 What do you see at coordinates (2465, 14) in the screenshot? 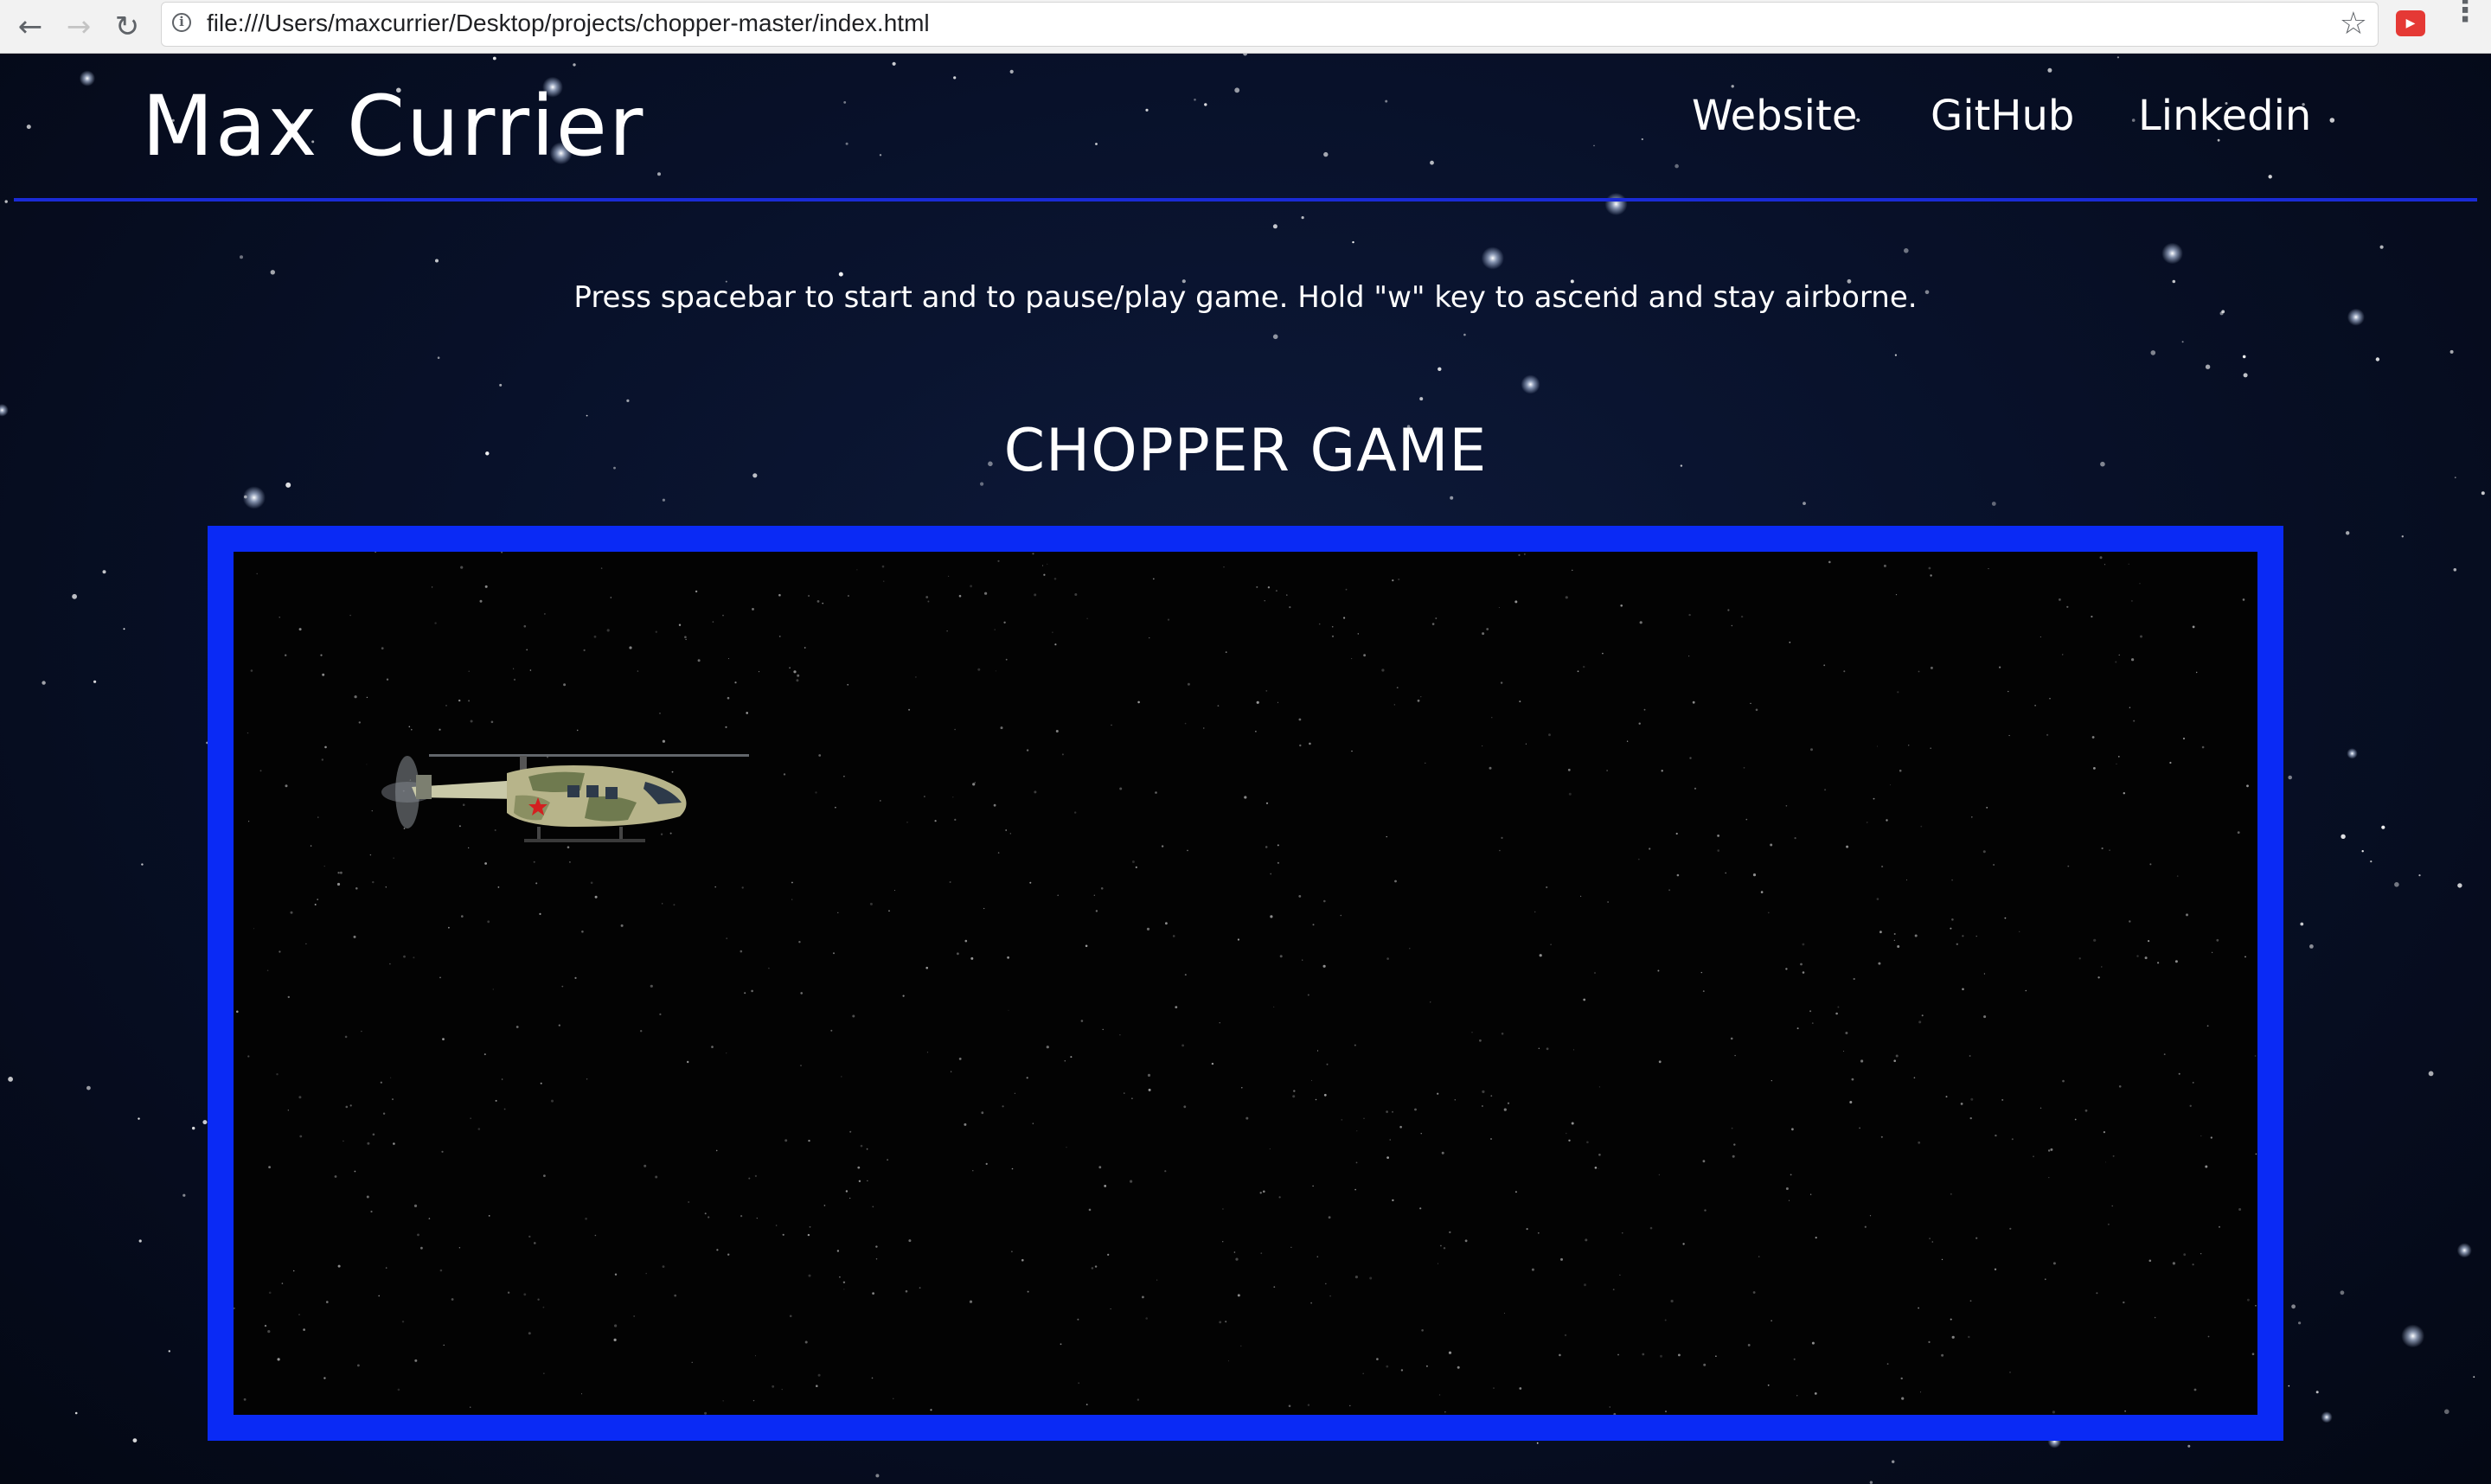
I see `kebab-menu-icon: ⋮` at bounding box center [2465, 14].